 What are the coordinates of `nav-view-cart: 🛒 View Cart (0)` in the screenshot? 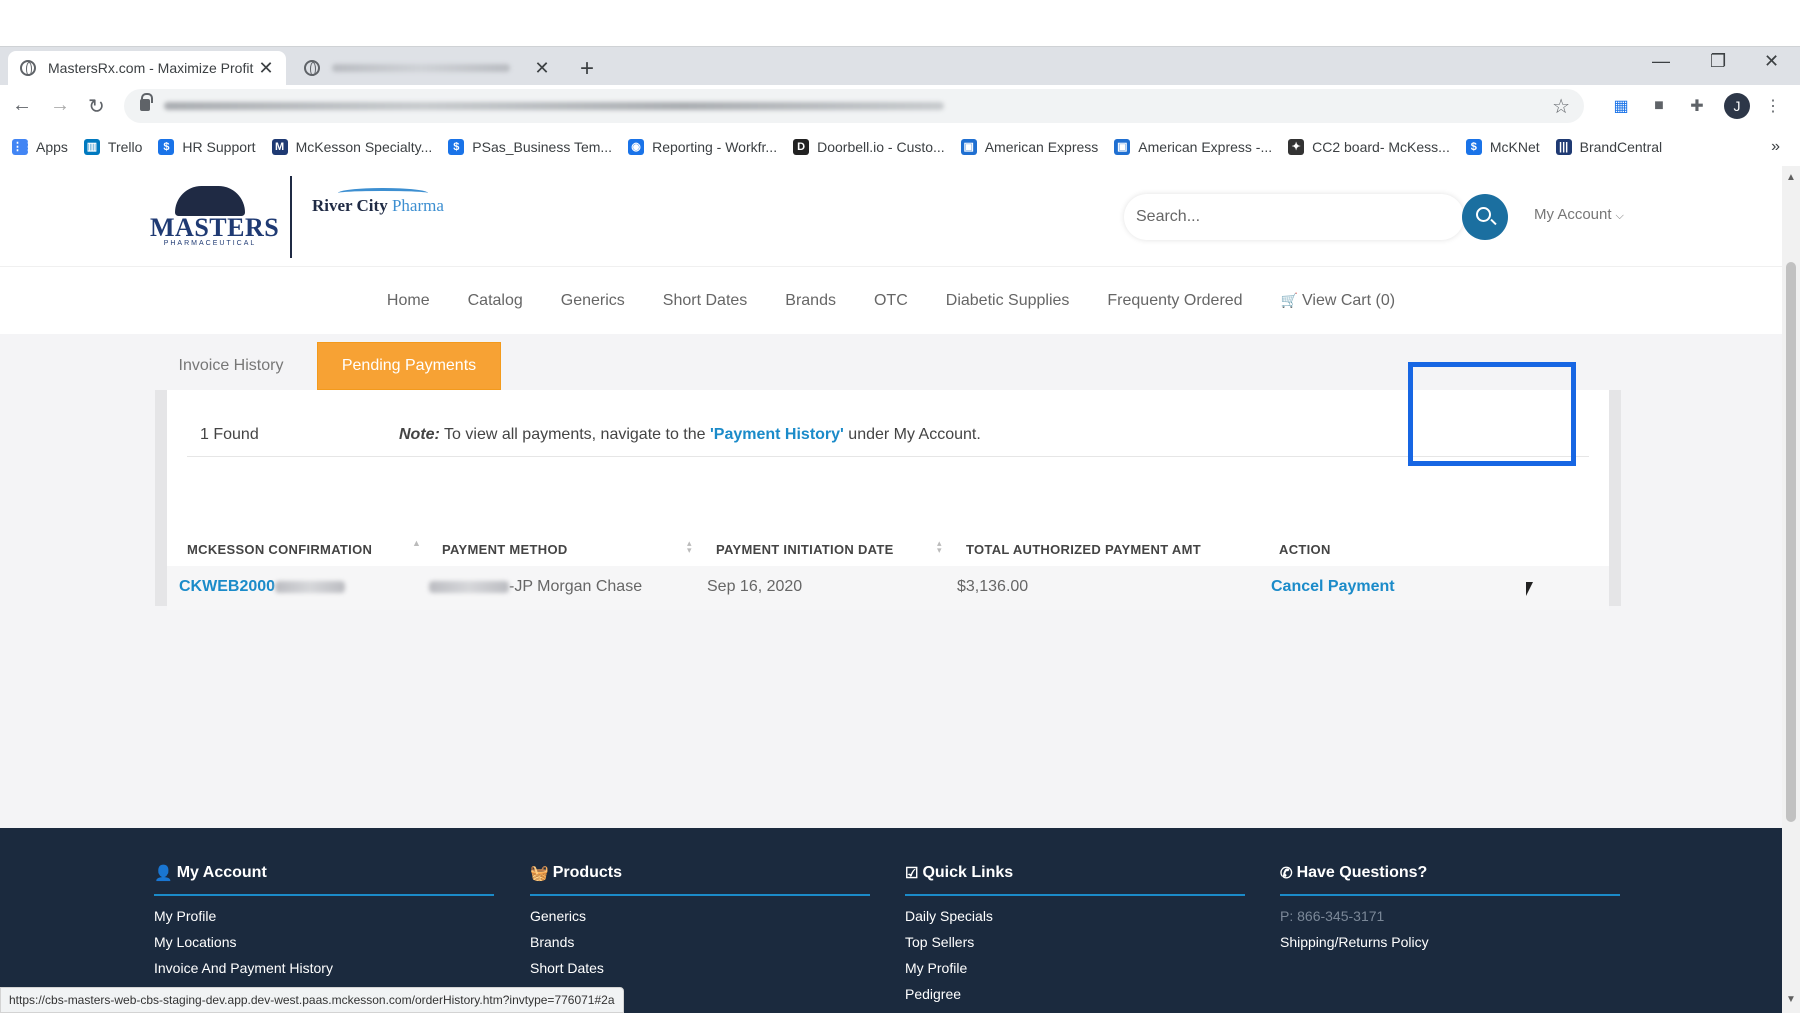 It's located at (1338, 301).